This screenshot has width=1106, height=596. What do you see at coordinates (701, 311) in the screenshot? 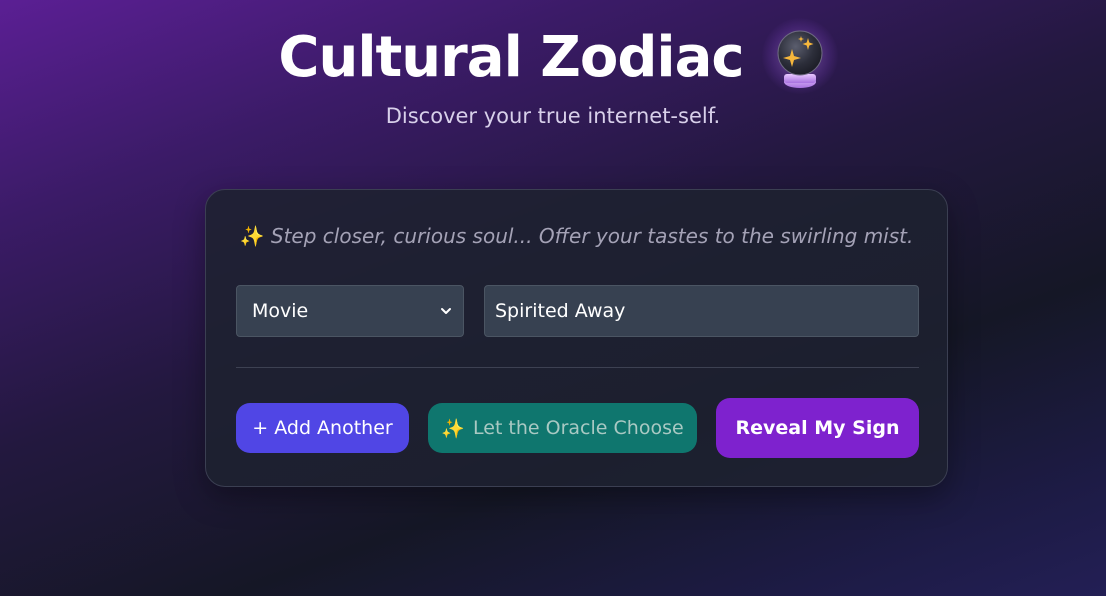
I see `title-input: Spirited Away` at bounding box center [701, 311].